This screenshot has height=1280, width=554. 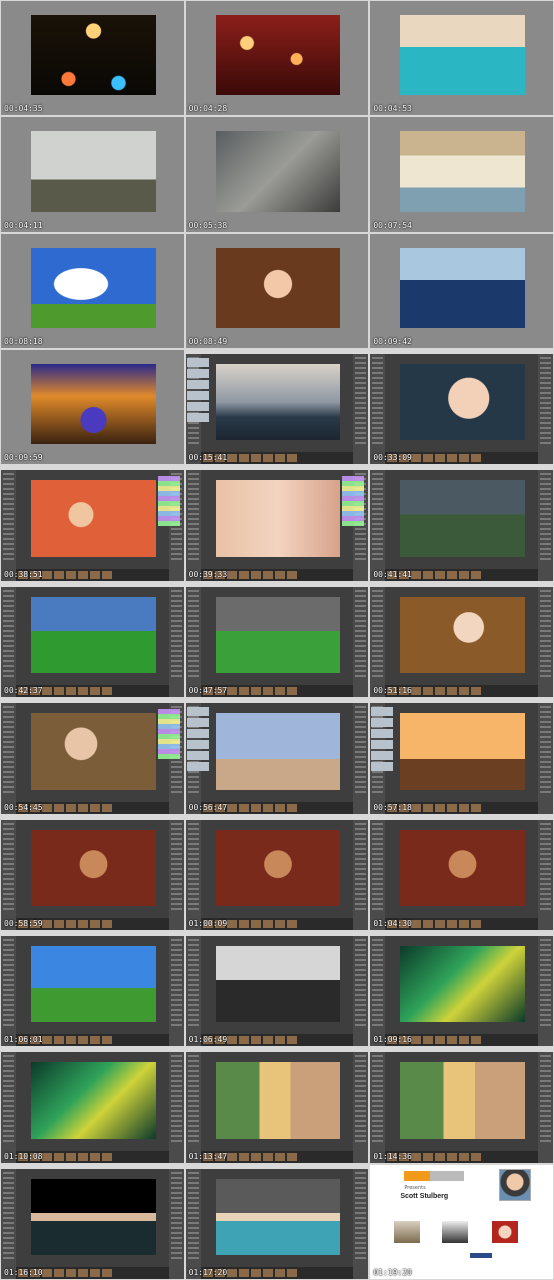 I want to click on thumbnail-cell: 01:04:30, so click(x=461, y=872).